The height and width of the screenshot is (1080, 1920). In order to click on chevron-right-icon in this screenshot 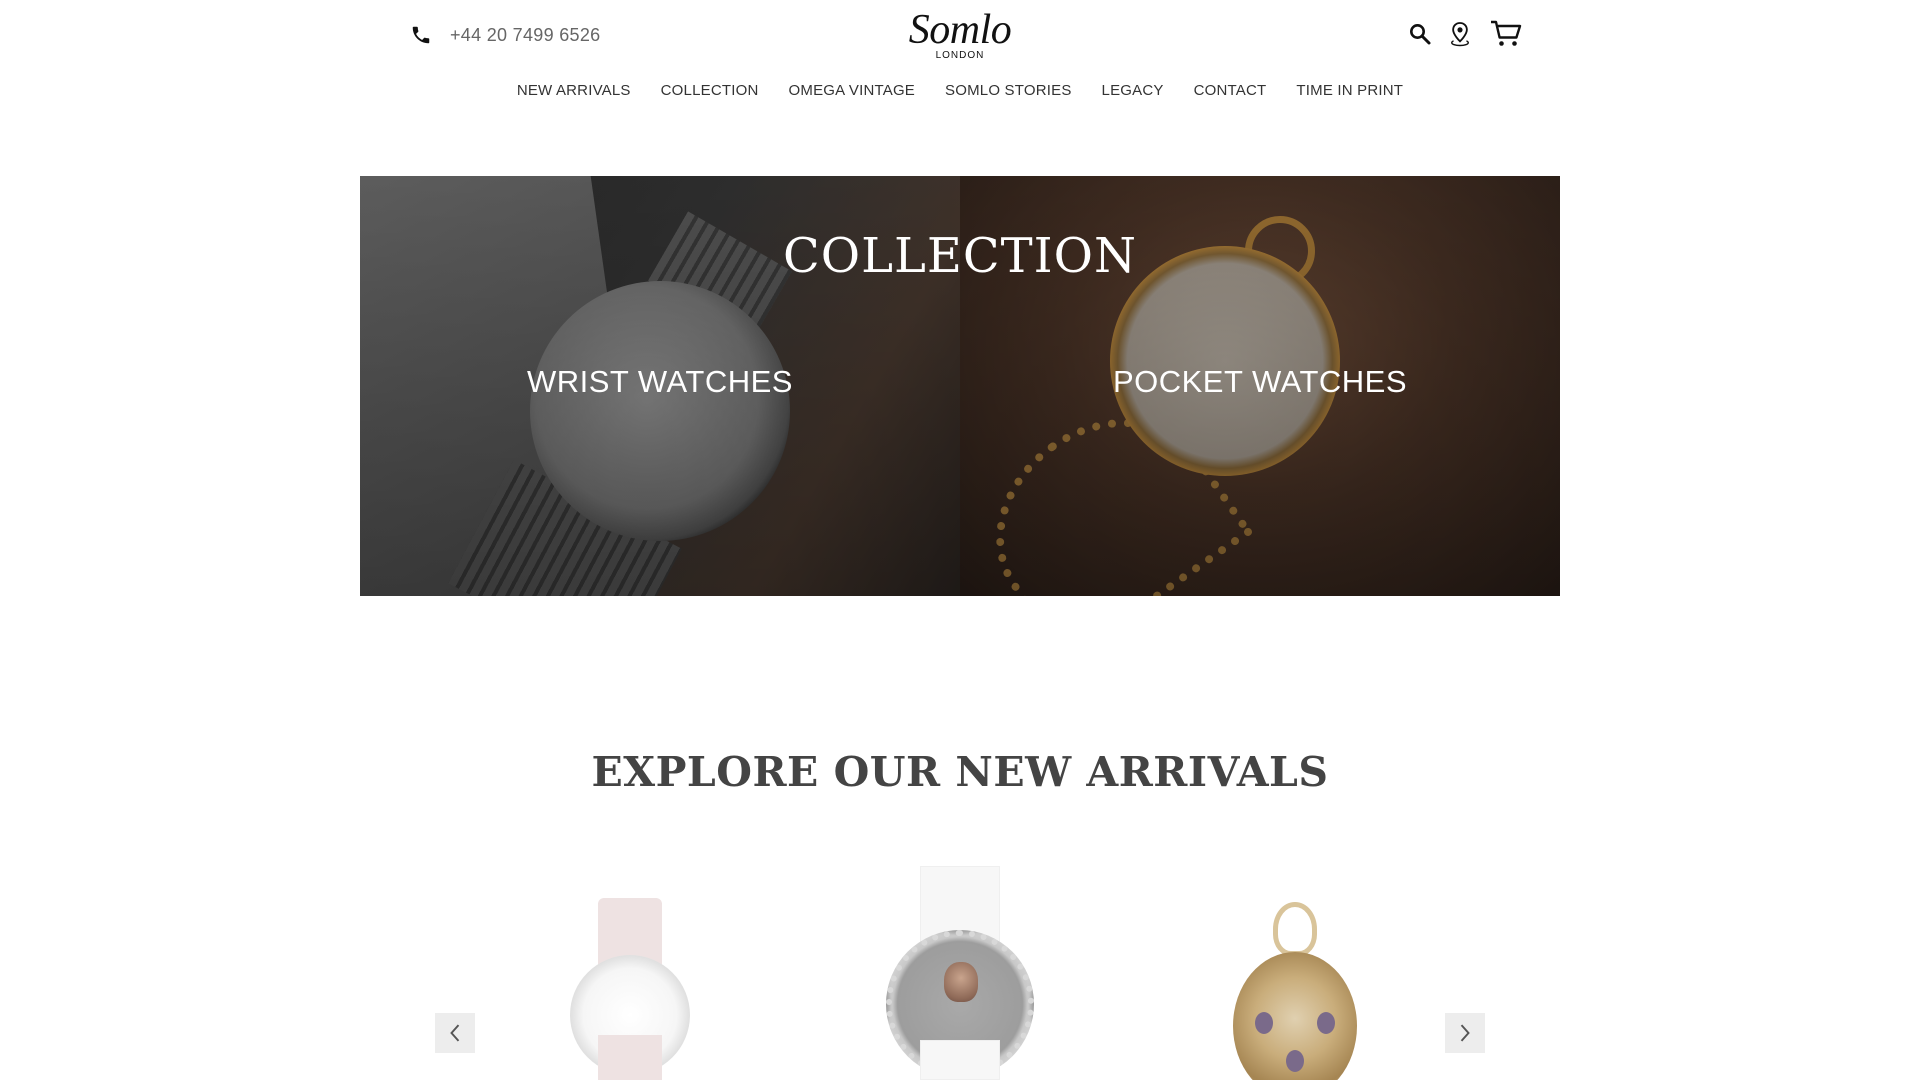, I will do `click(1465, 1033)`.